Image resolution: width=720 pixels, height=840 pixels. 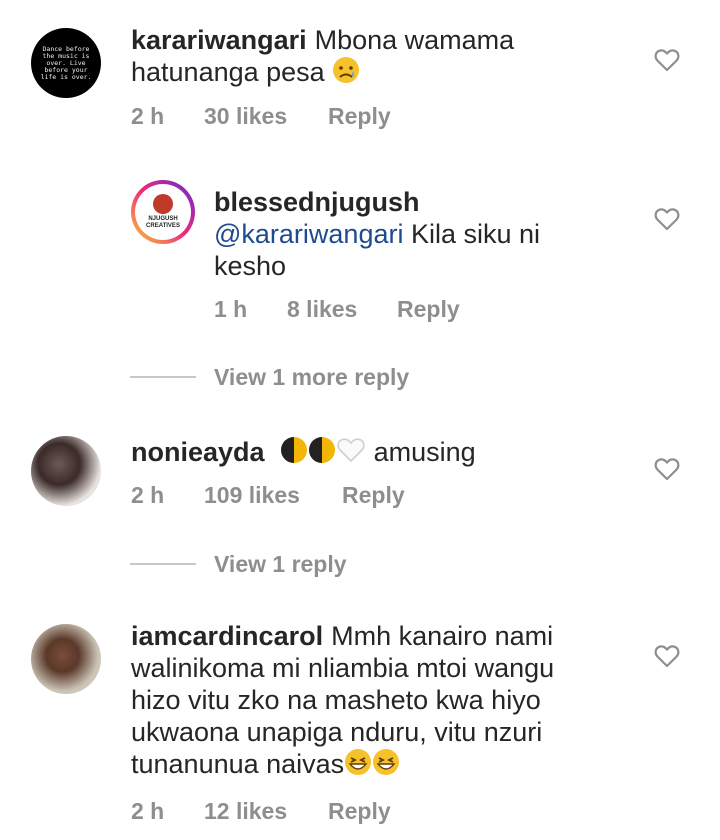 I want to click on disappointed-face-icon, so click(x=346, y=73).